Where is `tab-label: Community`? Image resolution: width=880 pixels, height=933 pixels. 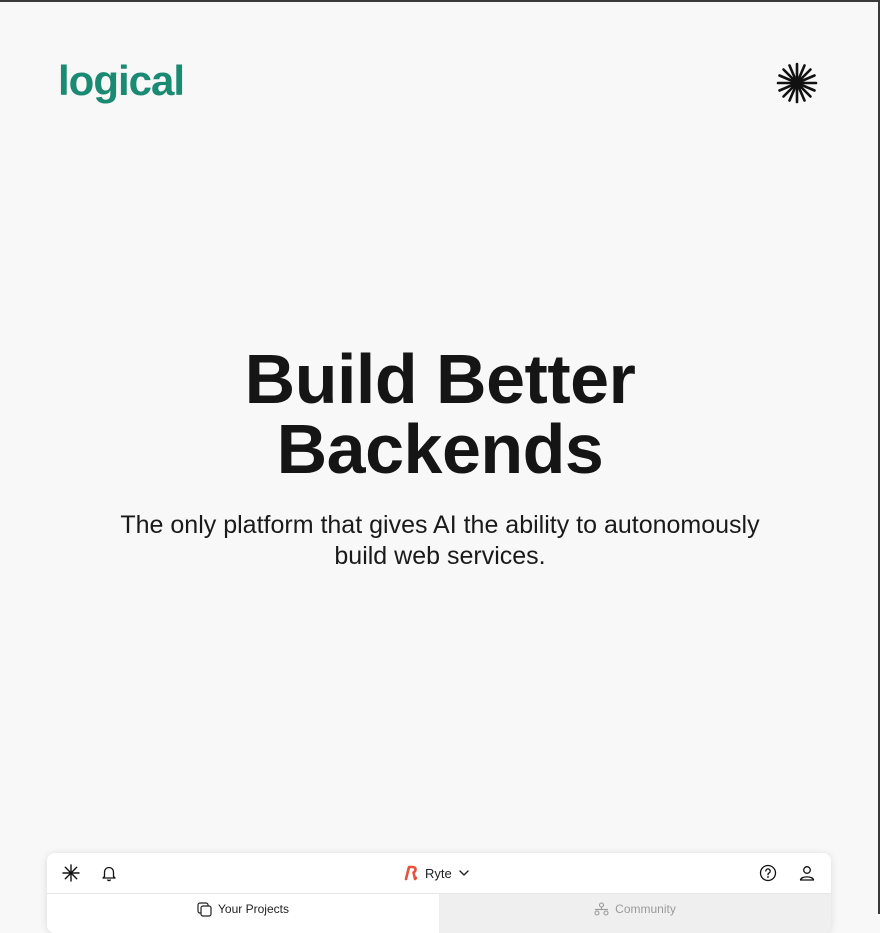
tab-label: Community is located at coordinates (645, 909).